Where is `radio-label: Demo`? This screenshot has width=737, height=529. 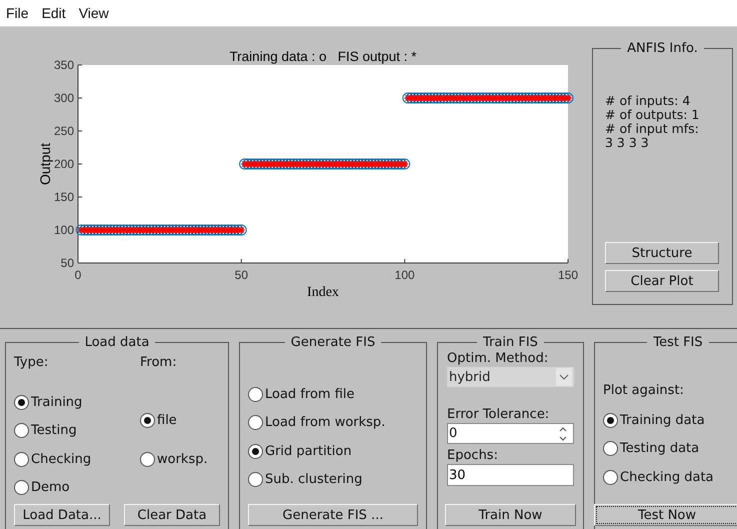 radio-label: Demo is located at coordinates (50, 488).